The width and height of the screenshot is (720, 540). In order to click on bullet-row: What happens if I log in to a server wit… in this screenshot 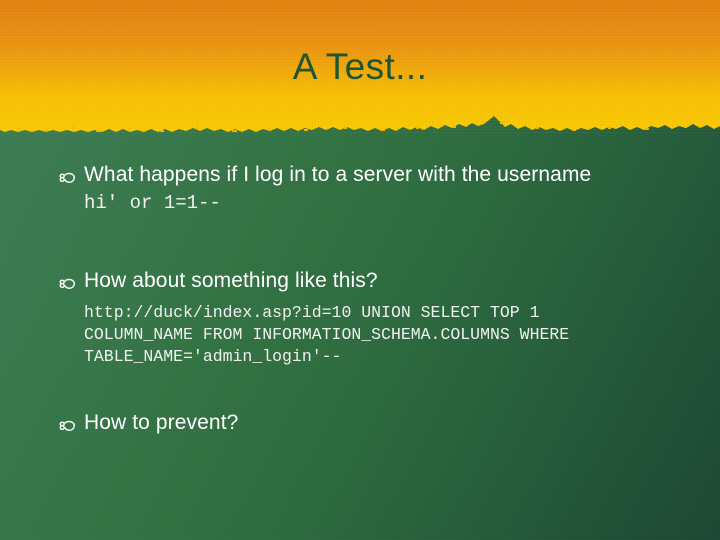, I will do `click(364, 175)`.